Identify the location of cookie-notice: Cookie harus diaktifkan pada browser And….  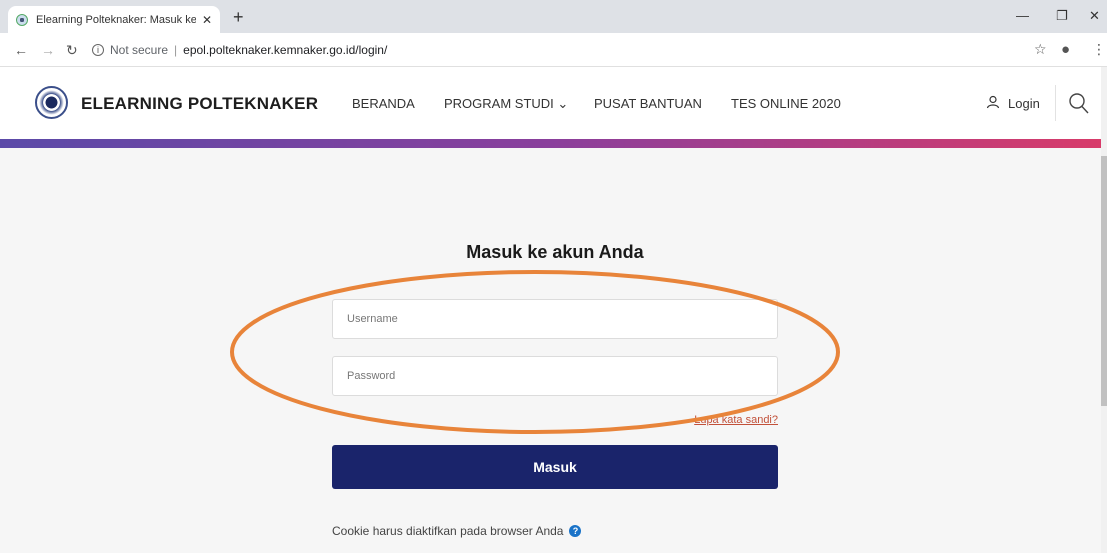
(457, 531).